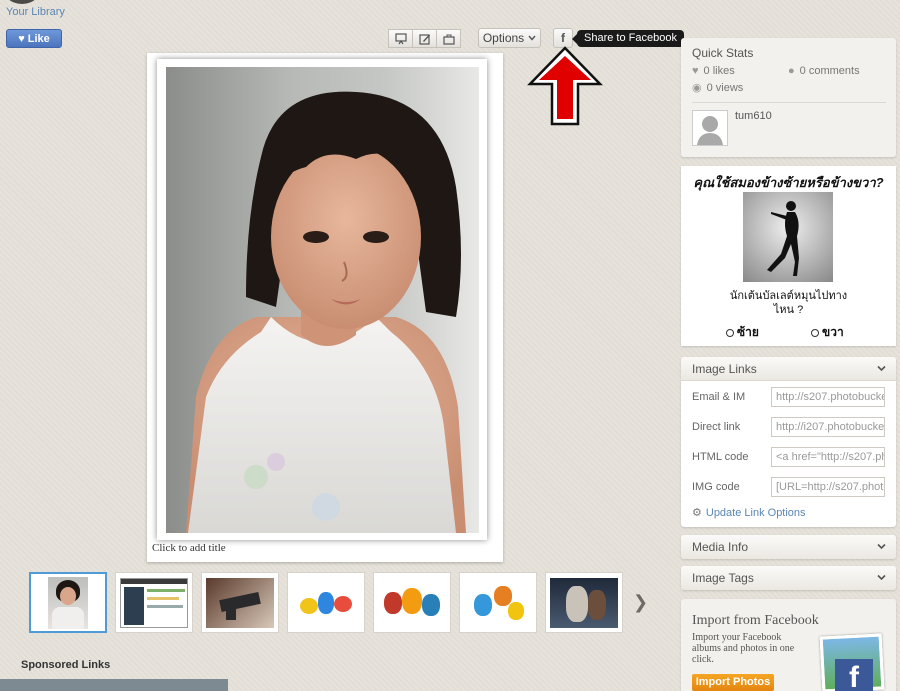 Image resolution: width=900 pixels, height=691 pixels. What do you see at coordinates (828, 487) in the screenshot?
I see `img-code-field: [URL=http://s207.photo` at bounding box center [828, 487].